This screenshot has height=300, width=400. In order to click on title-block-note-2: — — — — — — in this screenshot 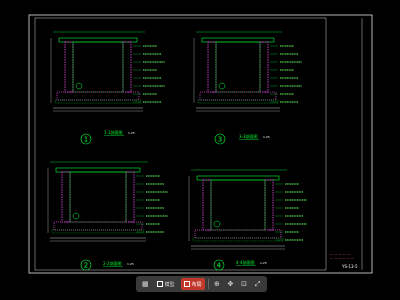, I will do `click(342, 258)`.